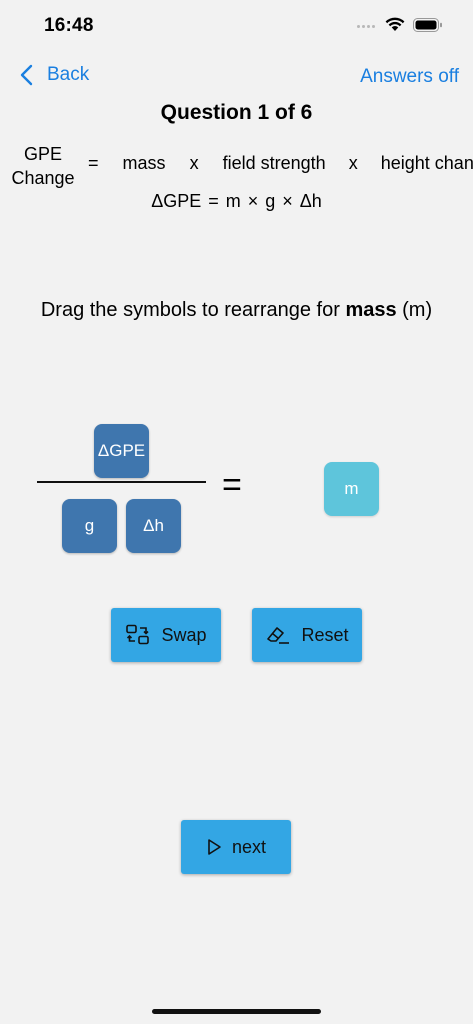 This screenshot has height=1024, width=473. Describe the element at coordinates (371, 310) in the screenshot. I see `instruction-bold: mass` at that location.